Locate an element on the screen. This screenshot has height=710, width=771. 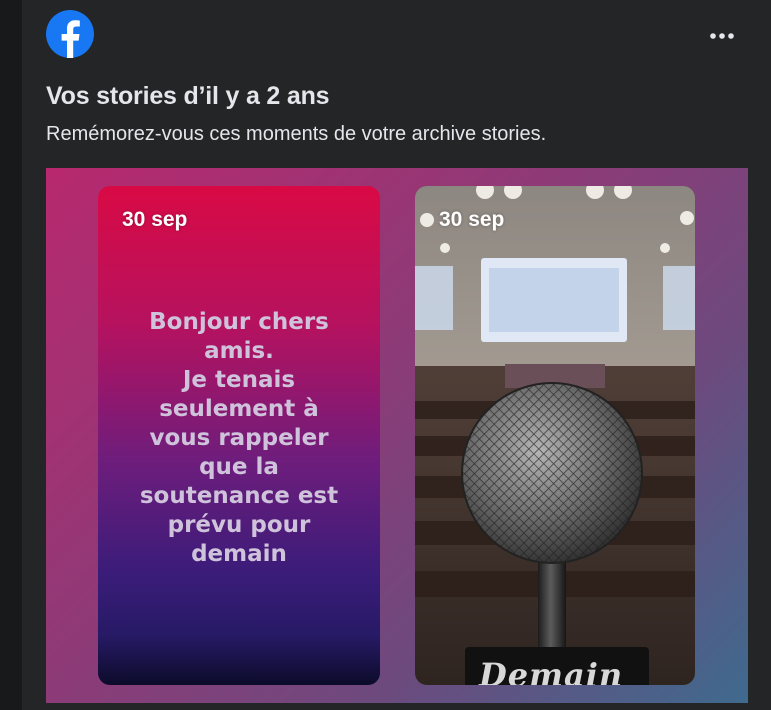
more-options-button is located at coordinates (722, 36).